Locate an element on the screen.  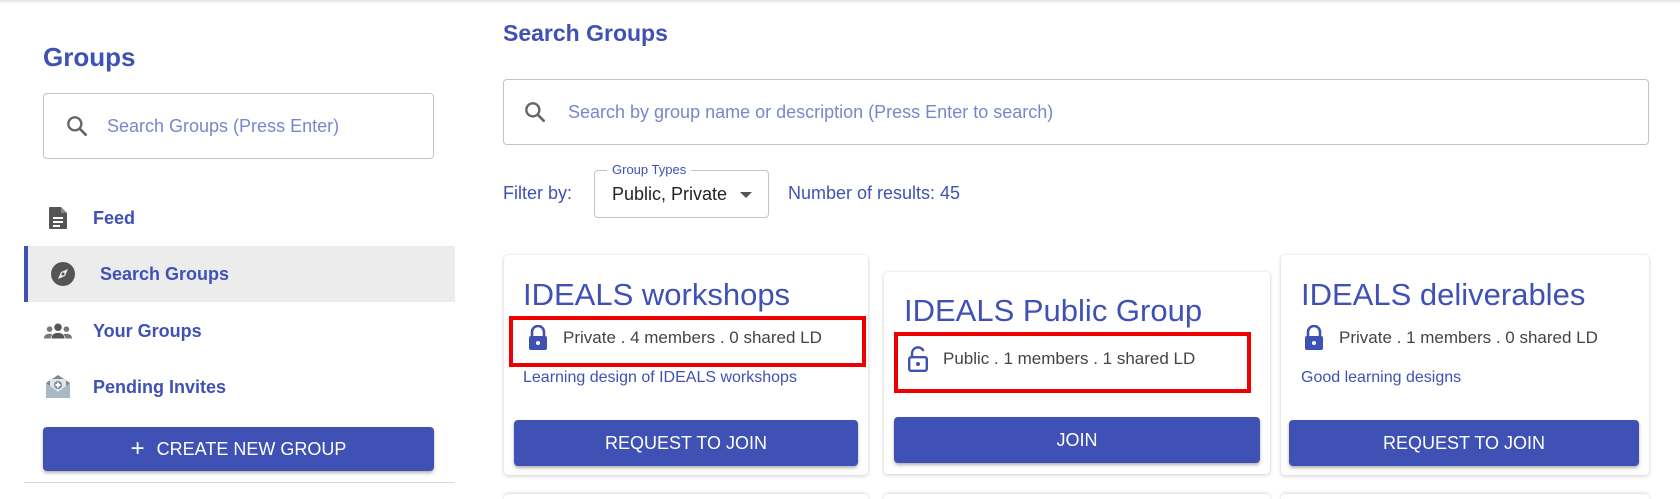
dropdown-arrow-icon is located at coordinates (746, 195).